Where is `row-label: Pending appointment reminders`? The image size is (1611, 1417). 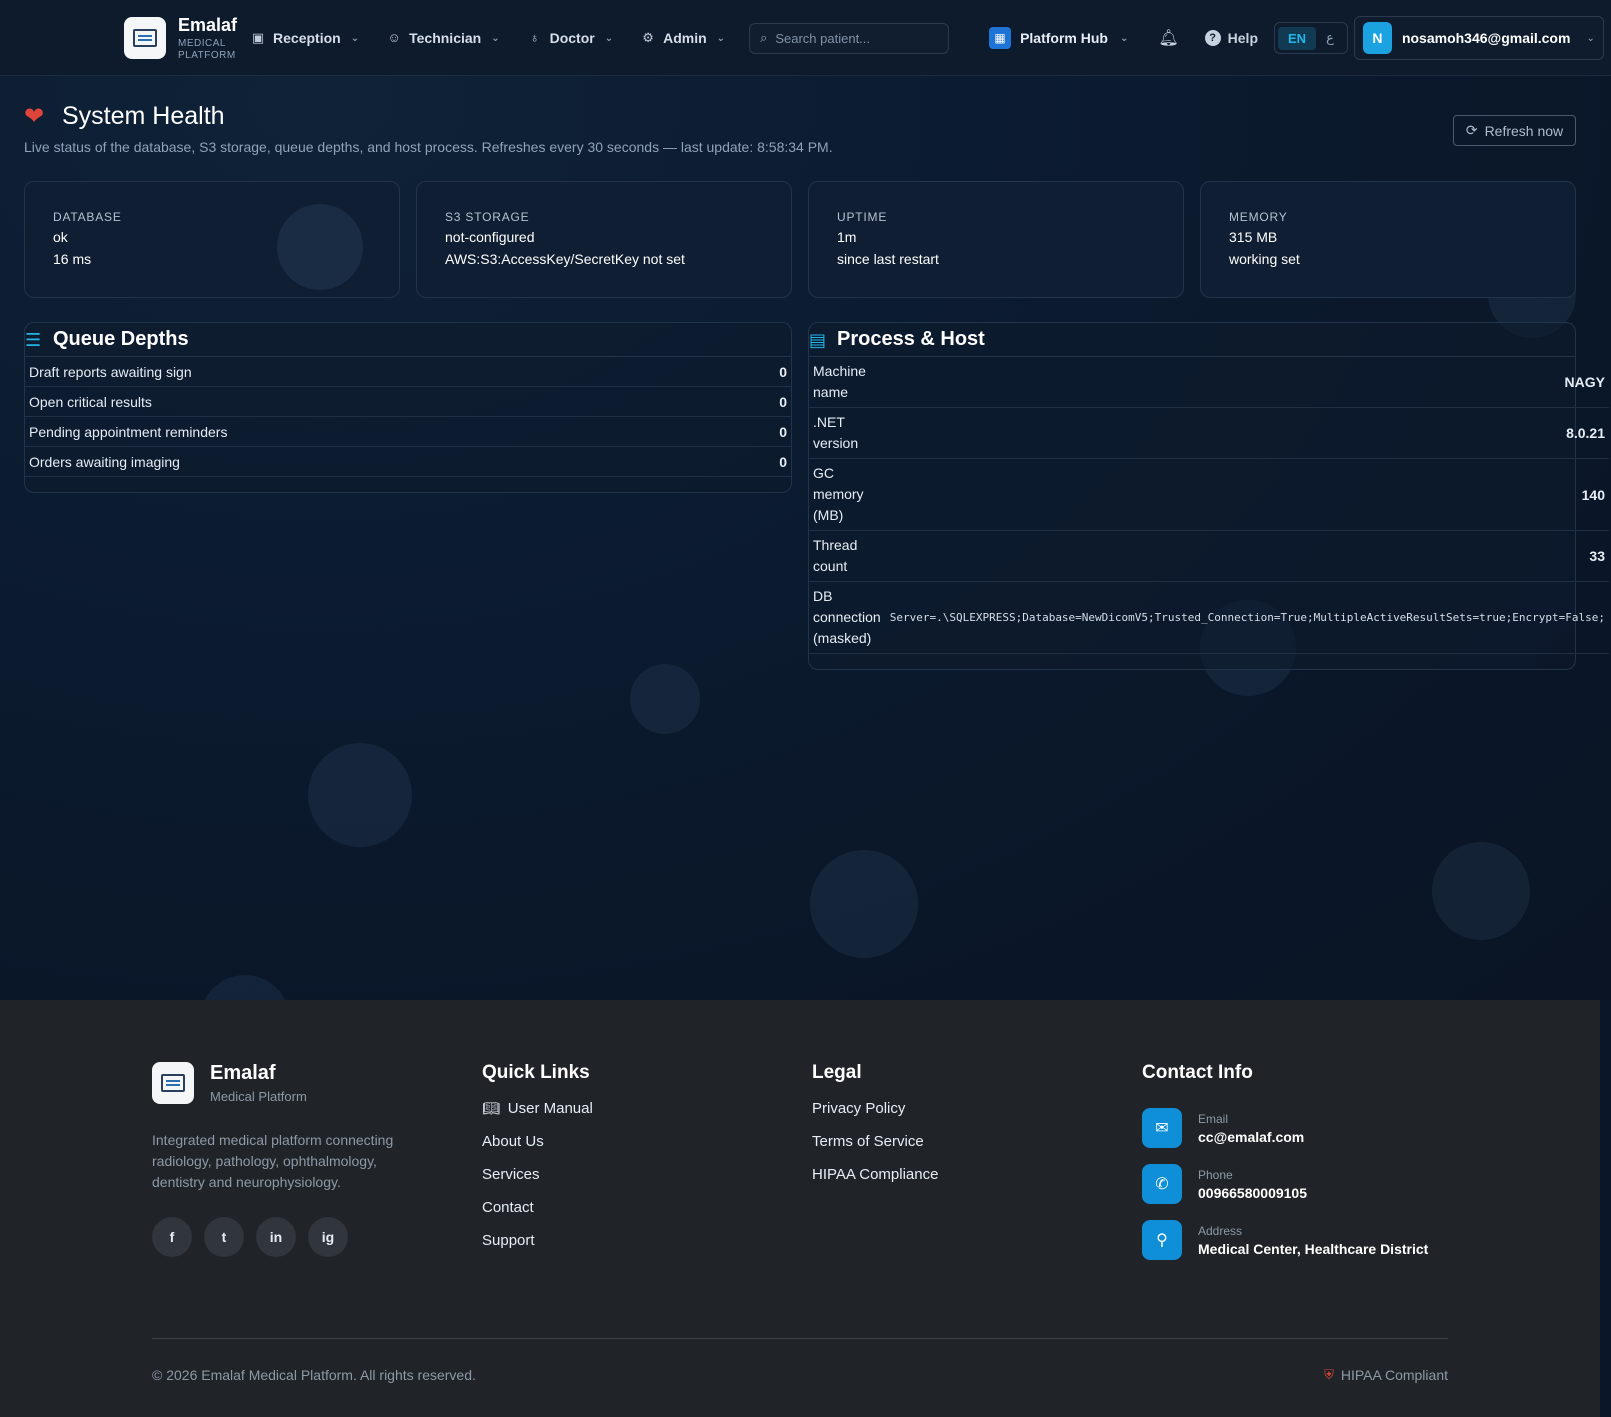 row-label: Pending appointment reminders is located at coordinates (128, 431).